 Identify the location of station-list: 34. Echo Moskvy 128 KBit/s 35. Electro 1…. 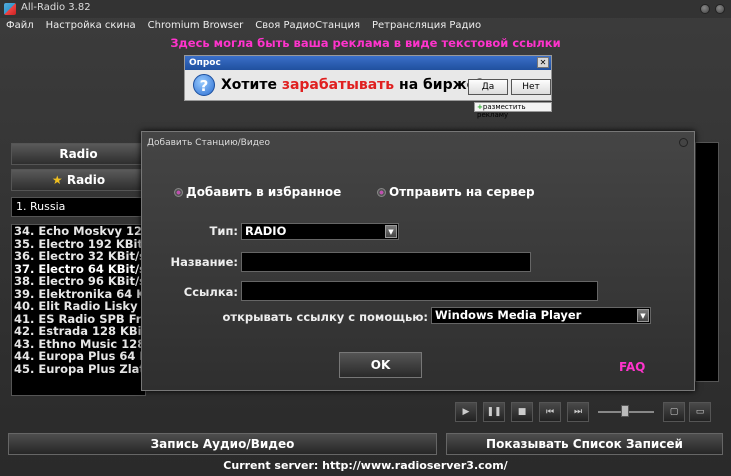
(78, 310).